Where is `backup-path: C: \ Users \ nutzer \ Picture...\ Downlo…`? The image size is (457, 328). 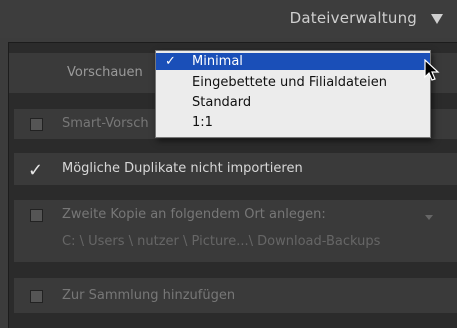 backup-path: C: \ Users \ nutzer \ Picture...\ Downlo… is located at coordinates (221, 241).